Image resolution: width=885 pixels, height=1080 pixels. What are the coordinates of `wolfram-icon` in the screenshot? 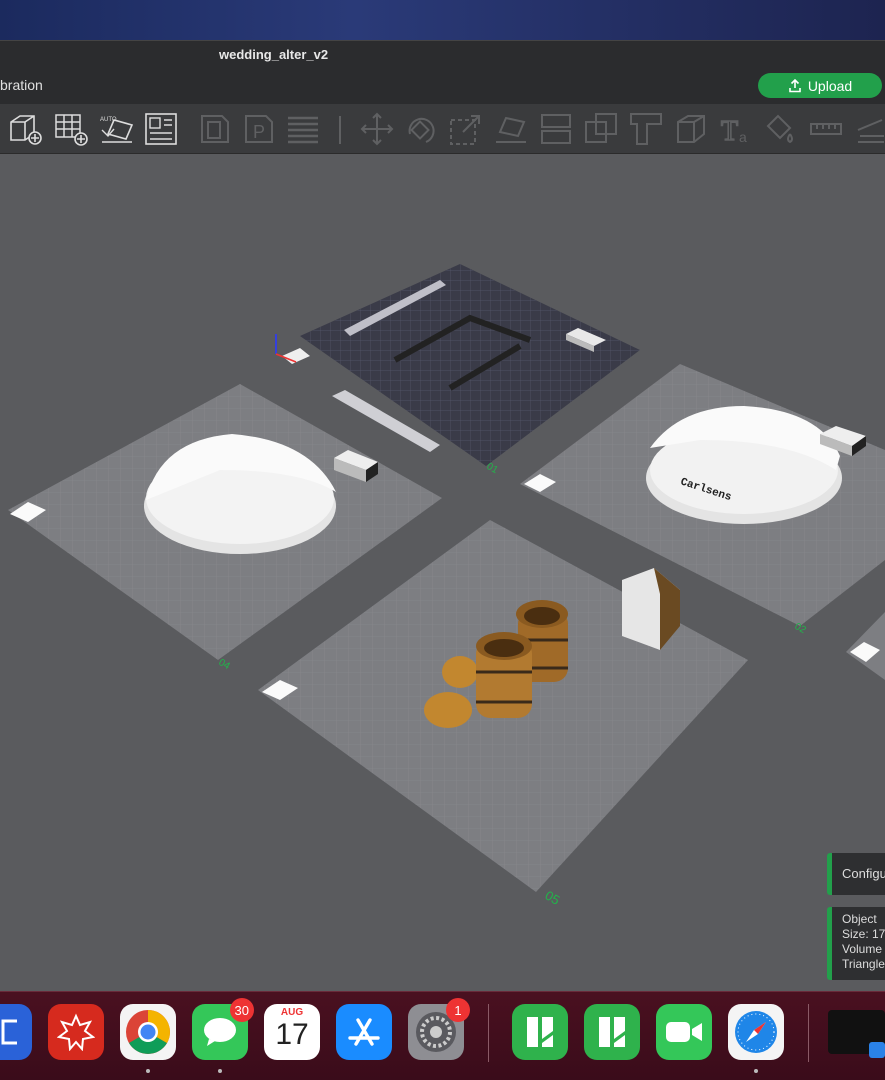 It's located at (76, 1032).